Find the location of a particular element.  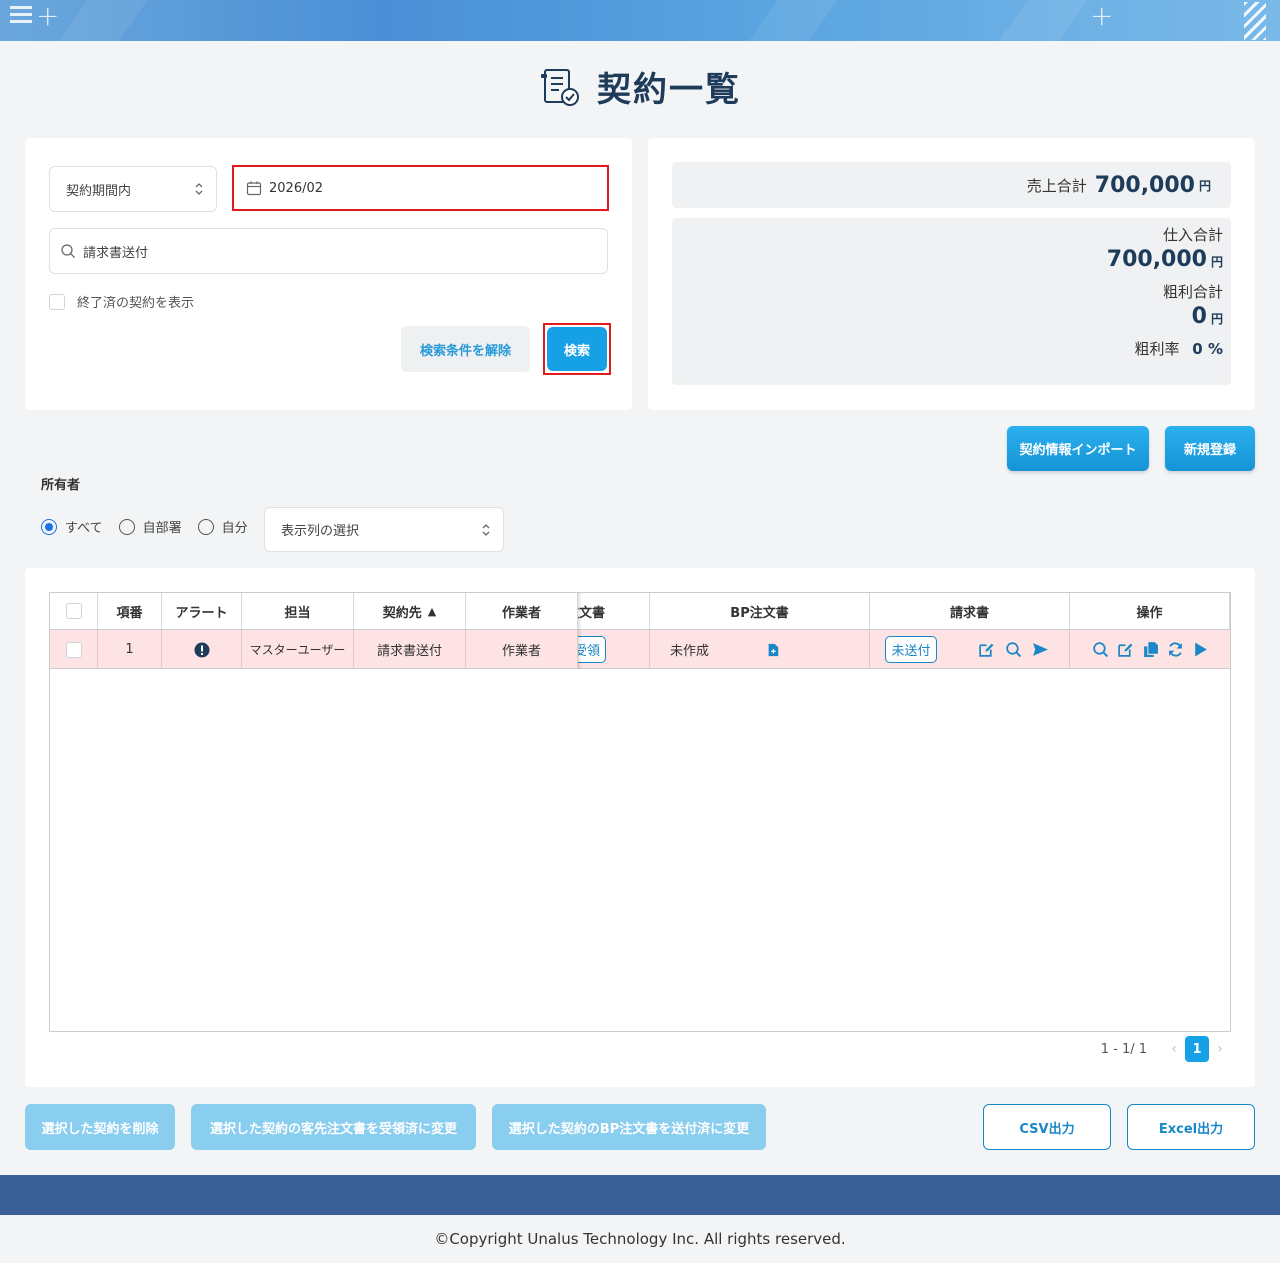

next-page-button: › is located at coordinates (1220, 1049).